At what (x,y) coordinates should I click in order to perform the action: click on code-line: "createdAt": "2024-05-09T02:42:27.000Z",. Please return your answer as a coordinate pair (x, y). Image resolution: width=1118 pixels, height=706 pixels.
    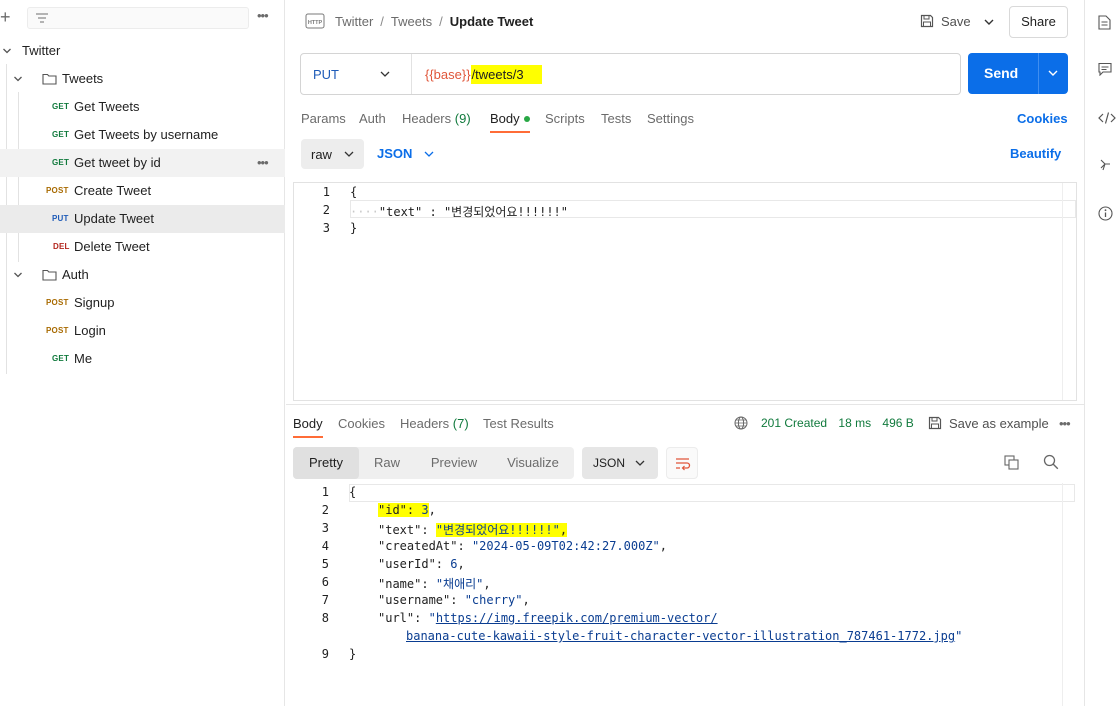
    Looking at the image, I should click on (523, 546).